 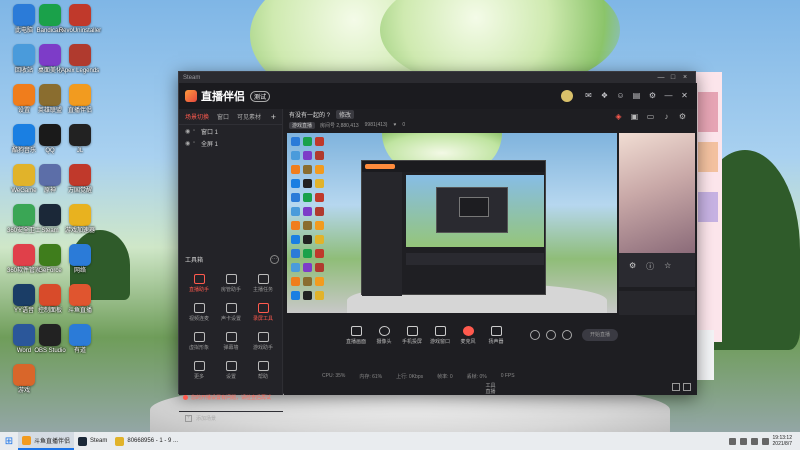 What do you see at coordinates (650, 118) in the screenshot?
I see `message-icon: ▭` at bounding box center [650, 118].